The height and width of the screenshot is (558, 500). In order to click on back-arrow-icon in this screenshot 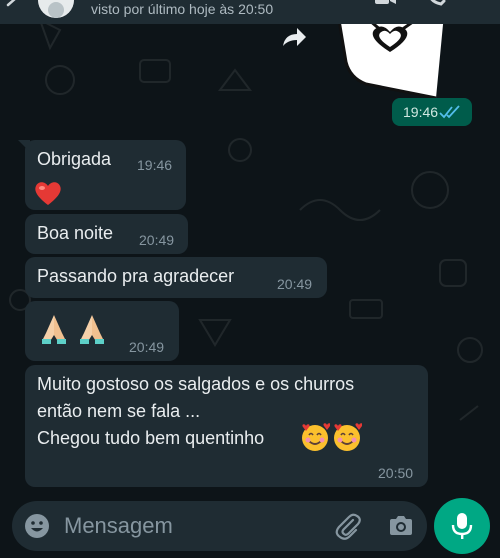, I will do `click(12, 8)`.